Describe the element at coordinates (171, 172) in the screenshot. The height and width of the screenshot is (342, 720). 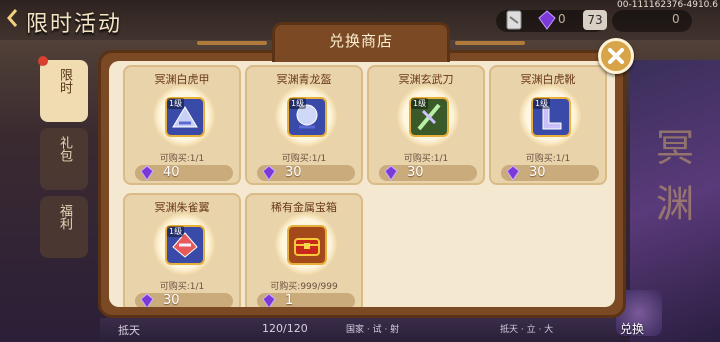
I see `item-price: 40` at that location.